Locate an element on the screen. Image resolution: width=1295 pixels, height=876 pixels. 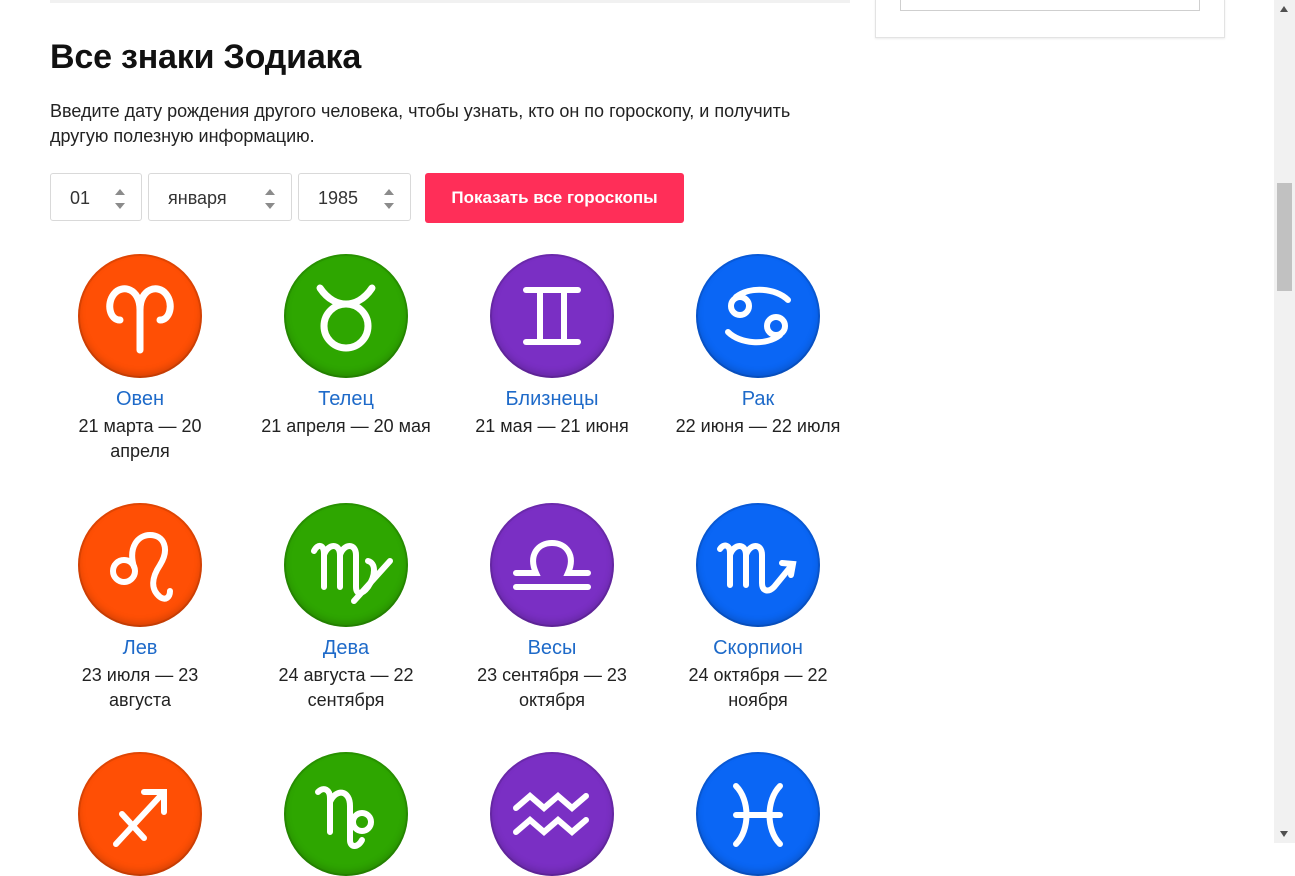
sign-name-link: Рак is located at coordinates (758, 399).